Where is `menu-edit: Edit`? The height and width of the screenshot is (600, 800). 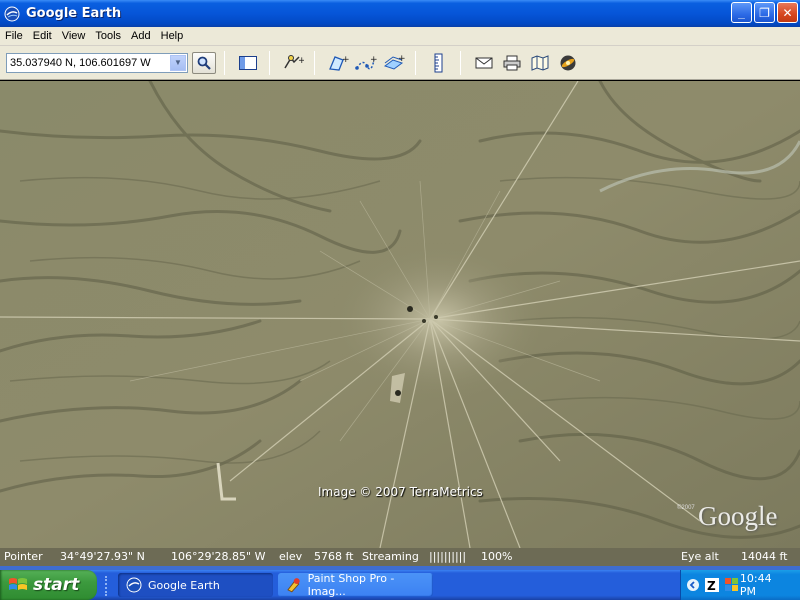 menu-edit: Edit is located at coordinates (42, 36).